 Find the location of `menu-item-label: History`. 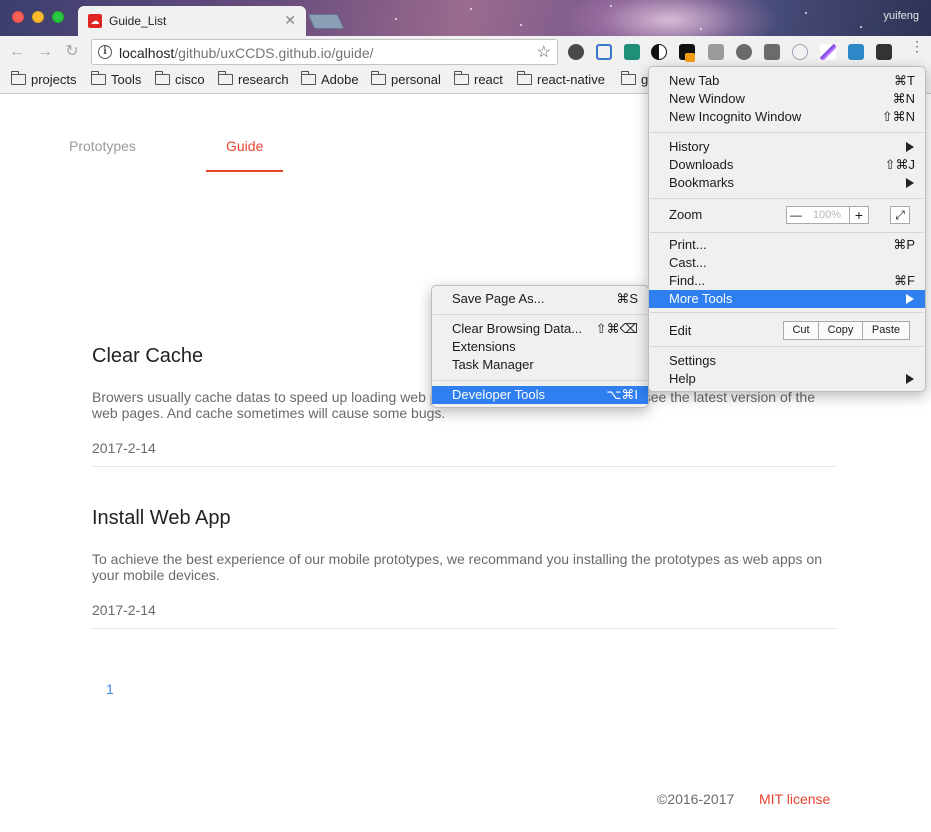

menu-item-label: History is located at coordinates (689, 146).